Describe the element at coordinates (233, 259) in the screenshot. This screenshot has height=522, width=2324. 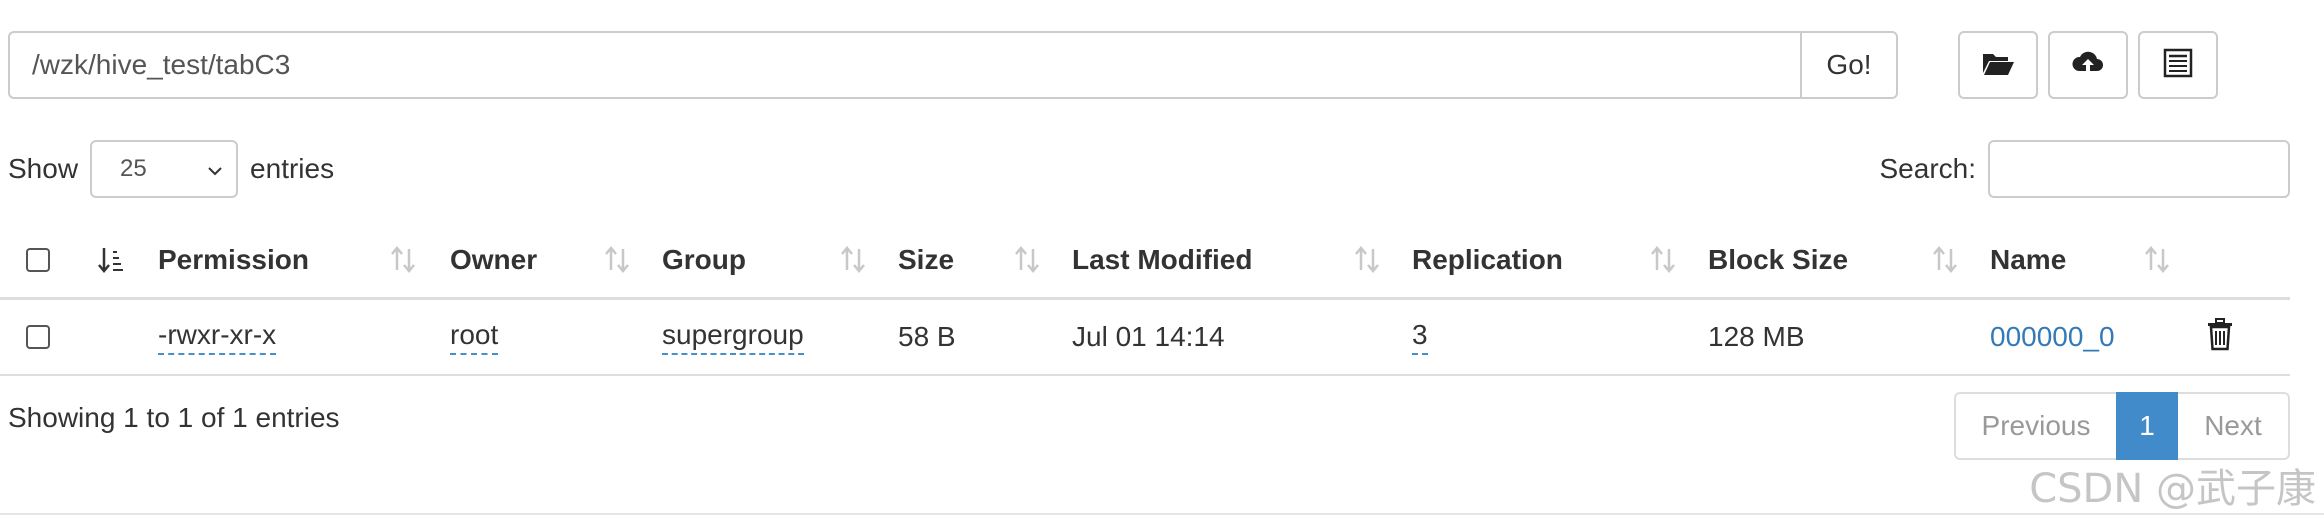
I see `col-header-permission: Permission` at that location.